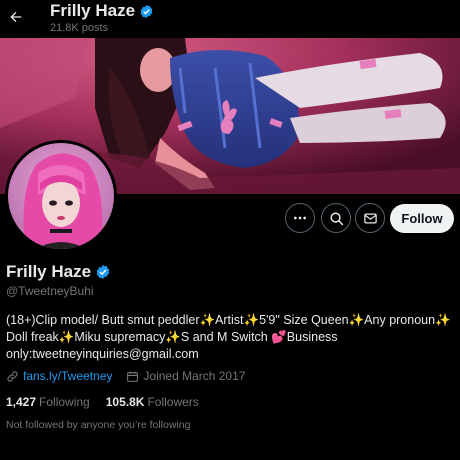 This screenshot has height=460, width=460. I want to click on envelope-icon, so click(370, 218).